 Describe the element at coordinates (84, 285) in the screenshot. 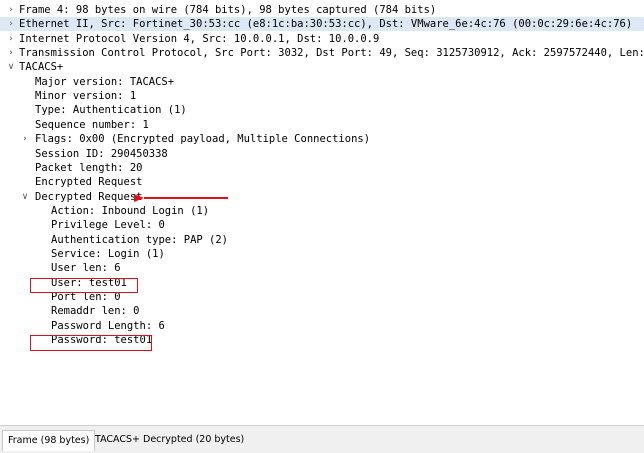

I see `highlight-user` at that location.